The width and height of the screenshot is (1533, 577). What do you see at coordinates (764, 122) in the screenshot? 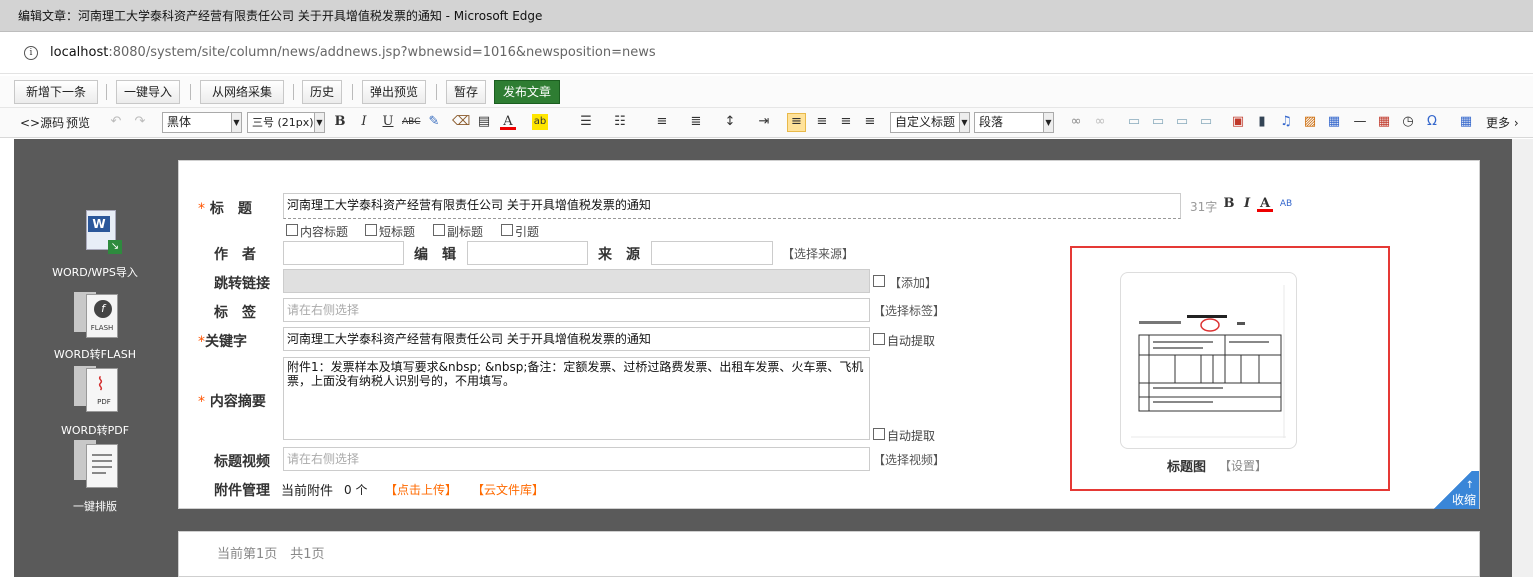
I see `indent-icon: ⇥` at bounding box center [764, 122].